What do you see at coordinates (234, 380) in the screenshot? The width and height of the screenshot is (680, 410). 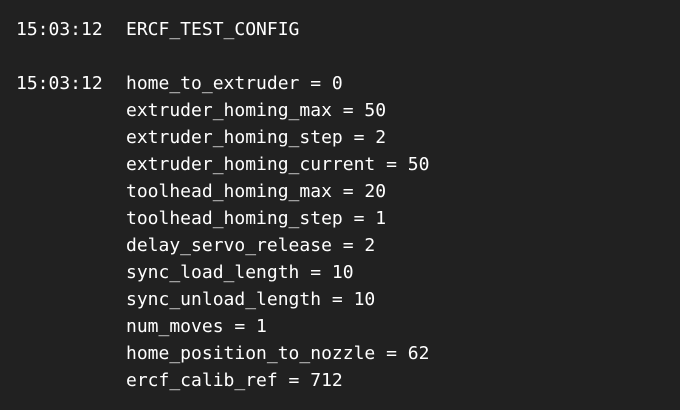 I see `config-line: ercf_calib_ref = 712` at bounding box center [234, 380].